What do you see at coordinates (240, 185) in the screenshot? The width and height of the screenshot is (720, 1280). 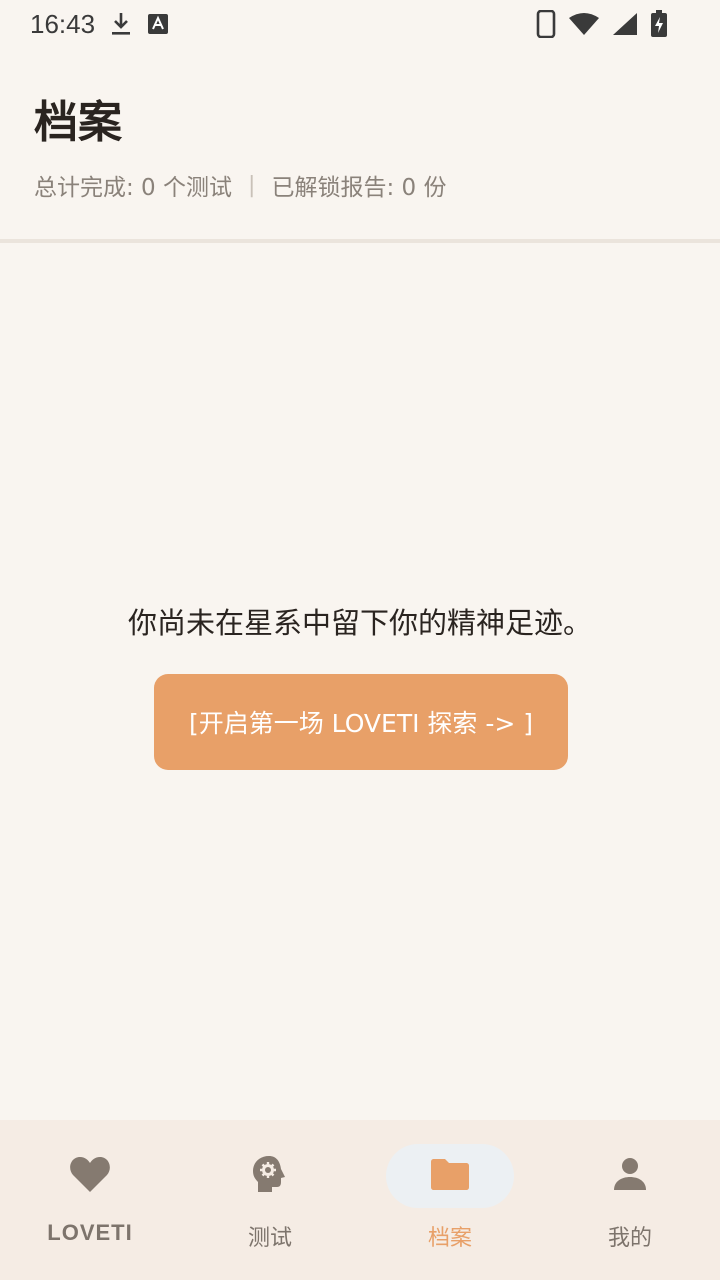 I see `stats-line: 总计完成: 0 个测试 | 已解锁报告: 0 份` at bounding box center [240, 185].